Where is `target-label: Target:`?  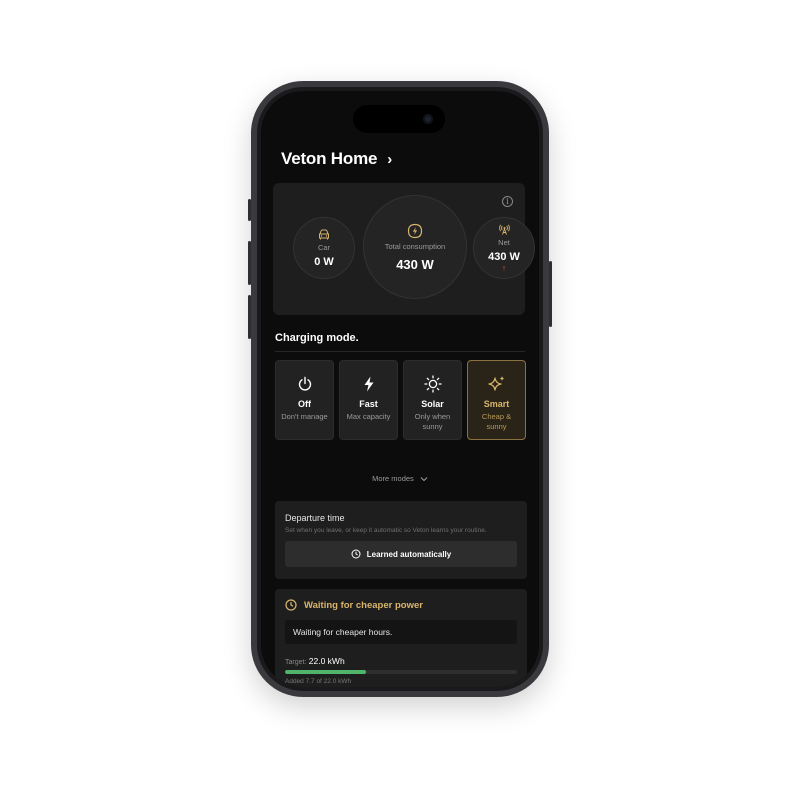 target-label: Target: is located at coordinates (296, 662).